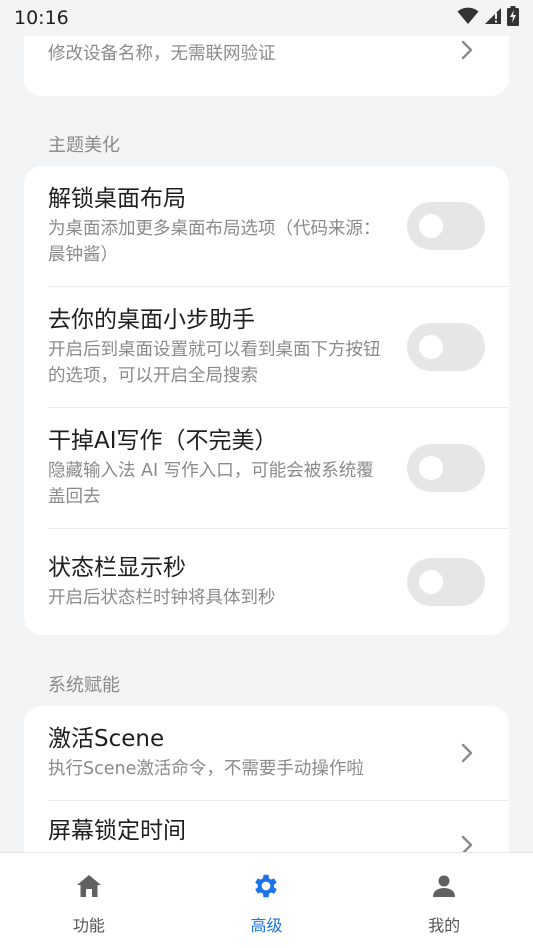  What do you see at coordinates (151, 319) in the screenshot?
I see `row-title: 去你的桌面小步助手` at bounding box center [151, 319].